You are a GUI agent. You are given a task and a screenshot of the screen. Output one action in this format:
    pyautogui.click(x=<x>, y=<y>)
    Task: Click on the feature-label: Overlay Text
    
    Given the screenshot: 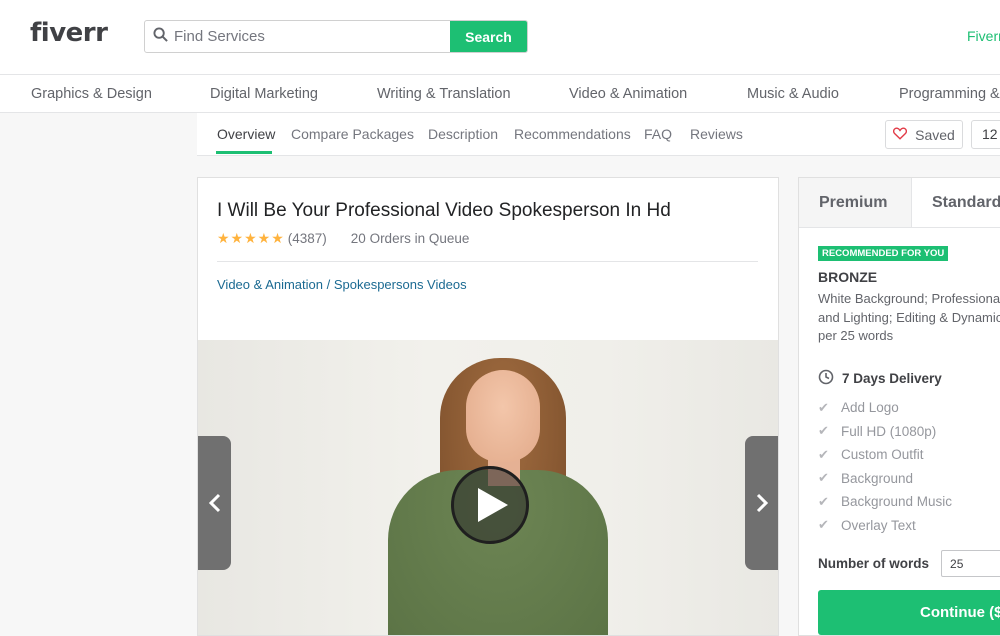 What is the action you would take?
    pyautogui.click(x=878, y=525)
    